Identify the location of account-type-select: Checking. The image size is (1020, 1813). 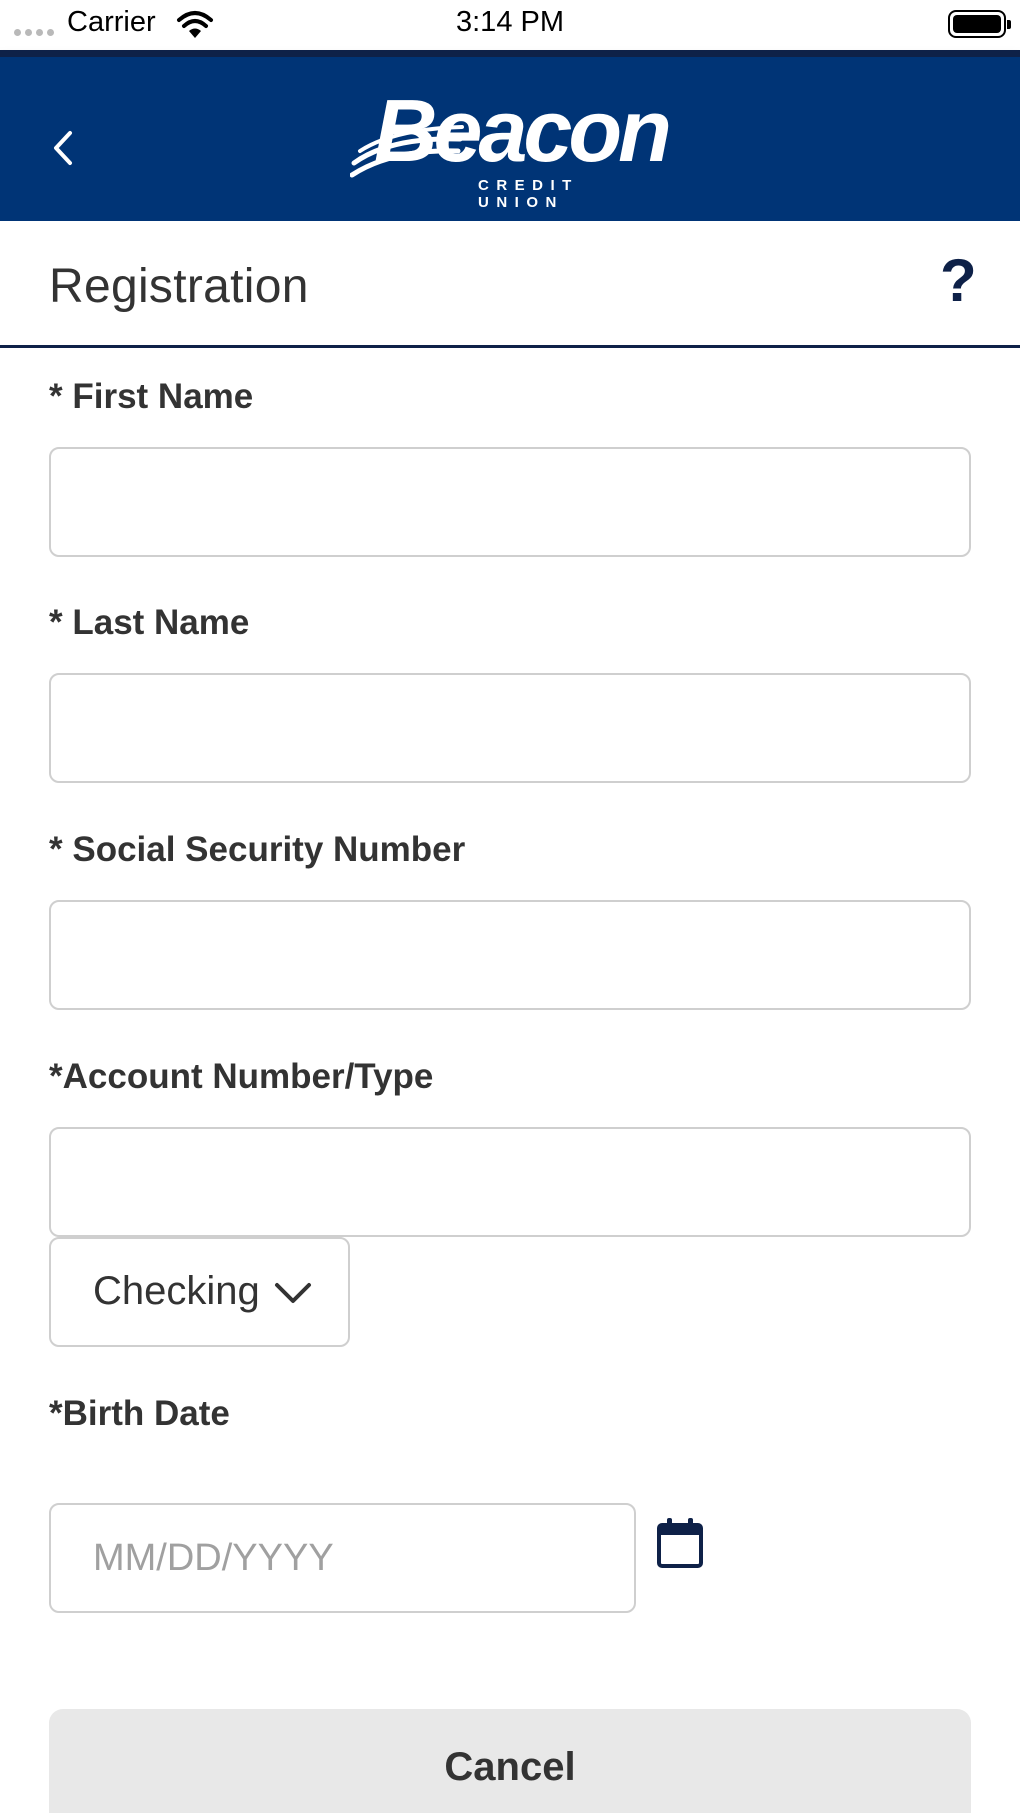
(199, 1292).